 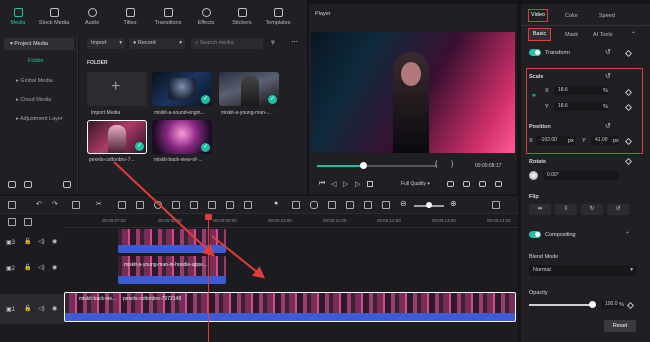 What do you see at coordinates (76, 205) in the screenshot?
I see `delete-icon` at bounding box center [76, 205].